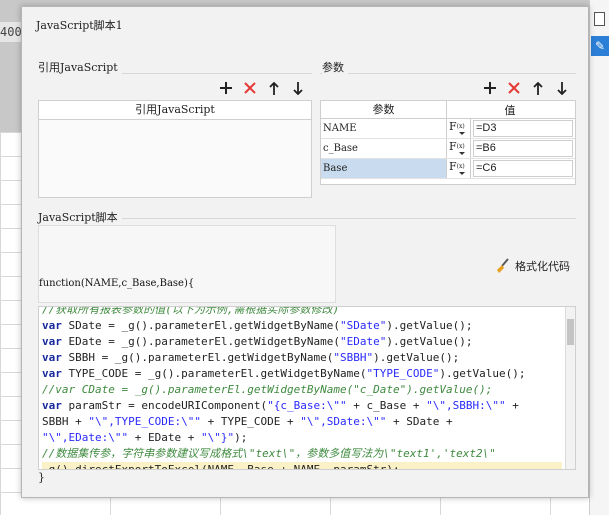 The height and width of the screenshot is (515, 609). Describe the element at coordinates (175, 149) in the screenshot. I see `ref-javascript-table: 引用JavaScript` at that location.